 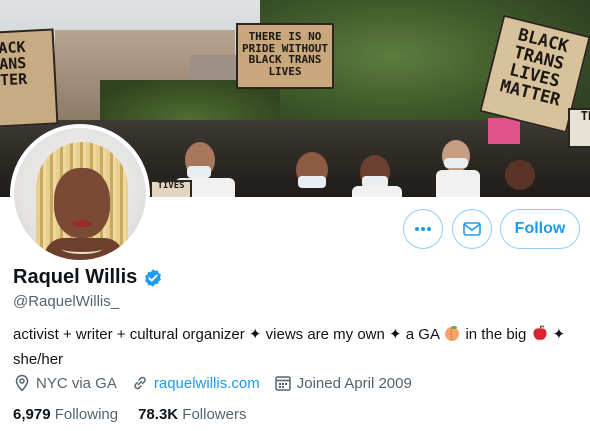 I want to click on avatar, so click(x=80, y=194).